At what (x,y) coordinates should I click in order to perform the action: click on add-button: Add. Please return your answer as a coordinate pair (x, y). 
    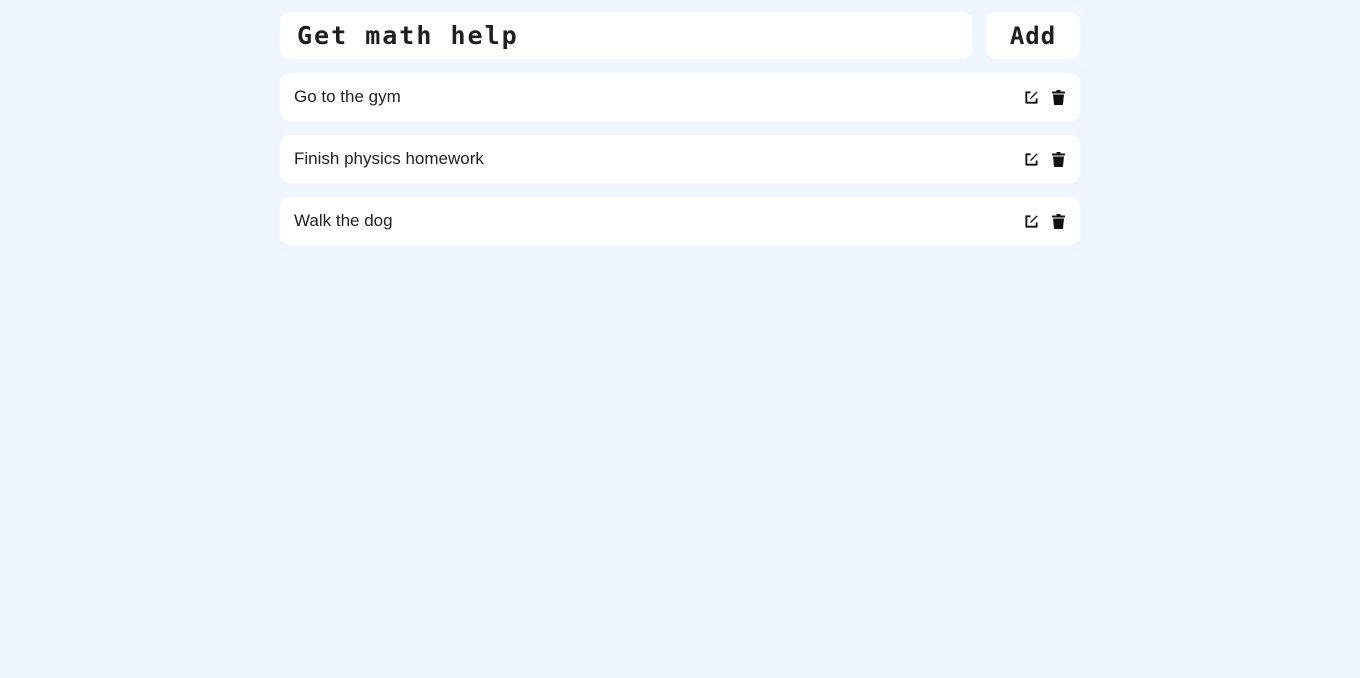
    Looking at the image, I should click on (1033, 35).